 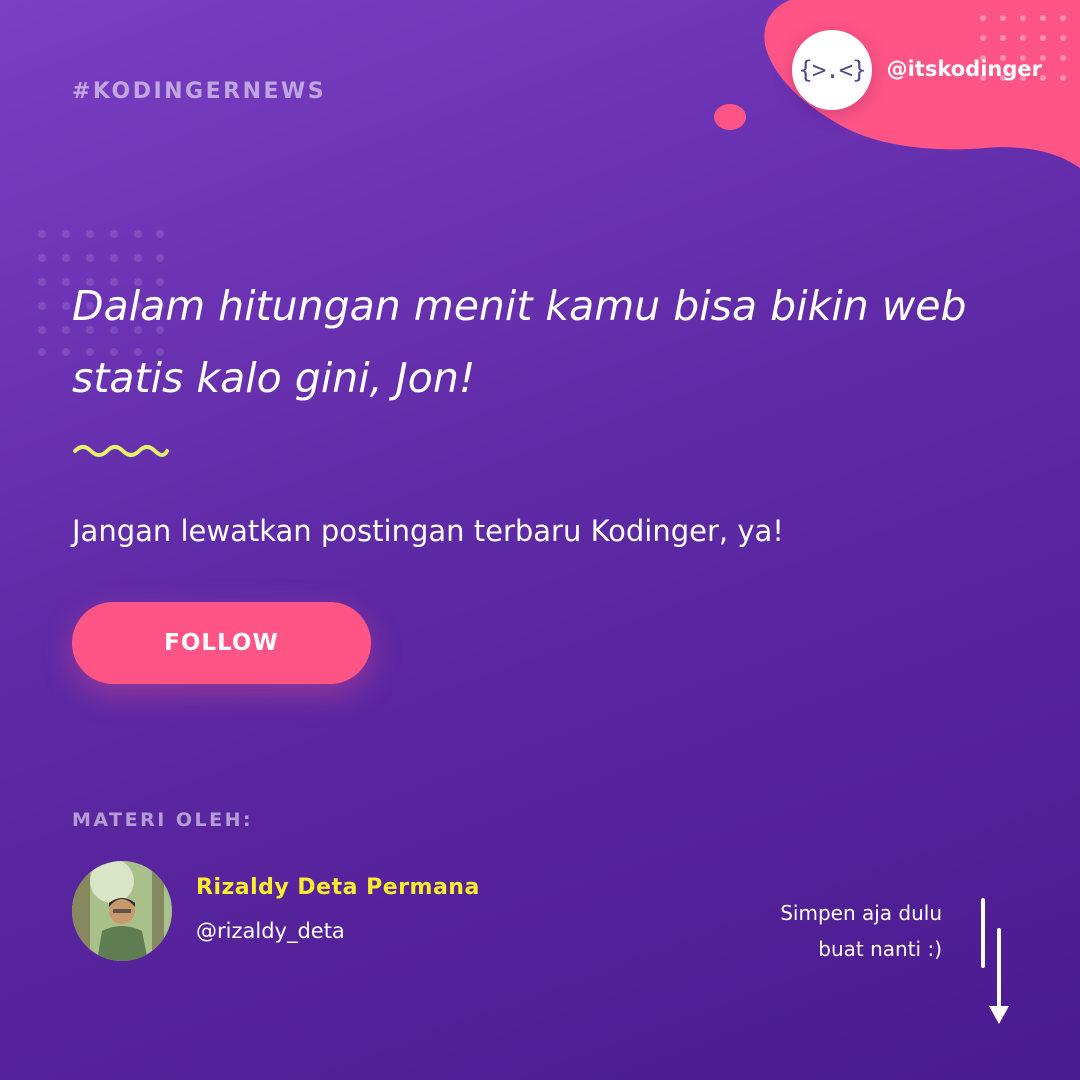 I want to click on logo-glyph: {>.<}, so click(x=832, y=70).